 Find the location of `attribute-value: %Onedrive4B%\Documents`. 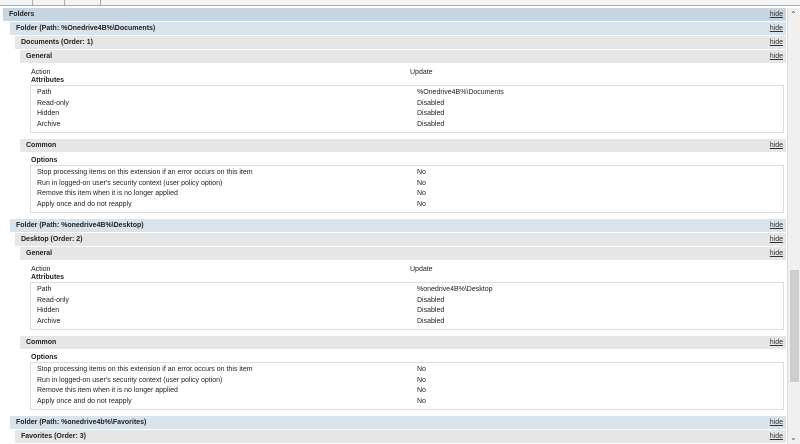

attribute-value: %Onedrive4B%\Documents is located at coordinates (460, 92).